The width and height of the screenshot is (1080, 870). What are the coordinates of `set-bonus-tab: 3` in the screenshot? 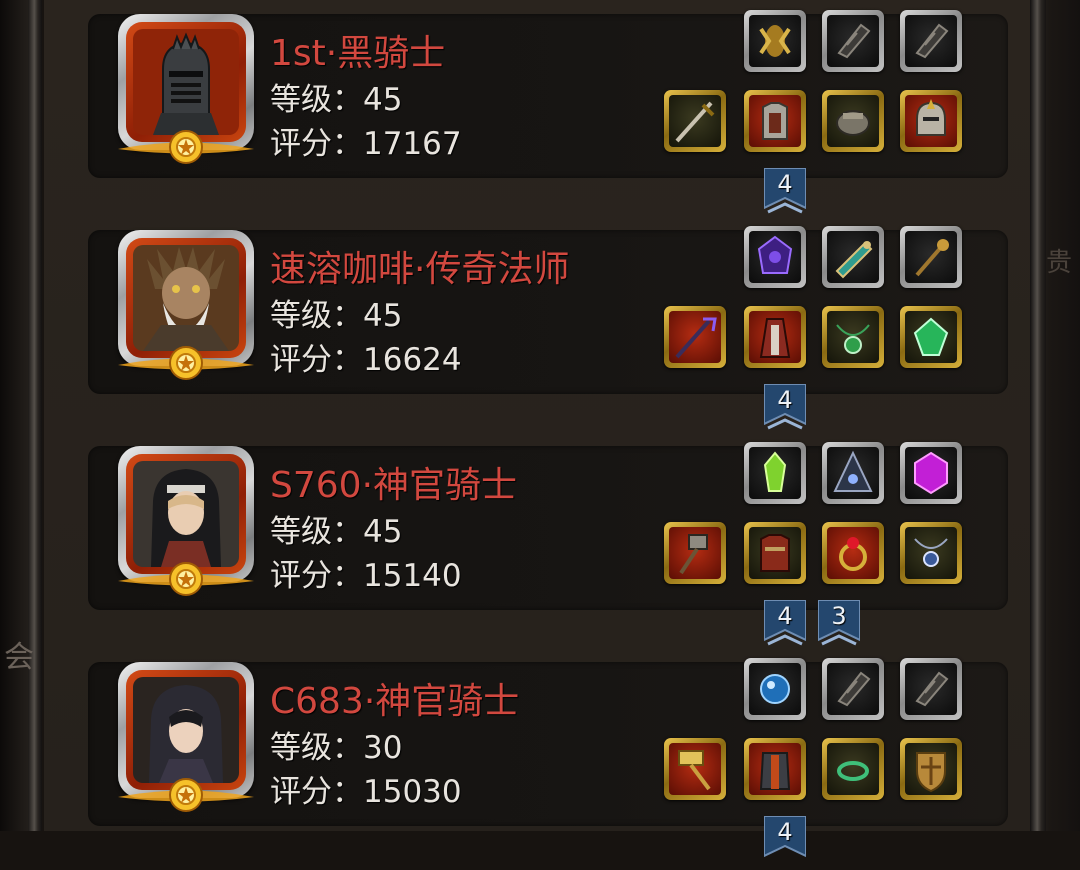 It's located at (839, 624).